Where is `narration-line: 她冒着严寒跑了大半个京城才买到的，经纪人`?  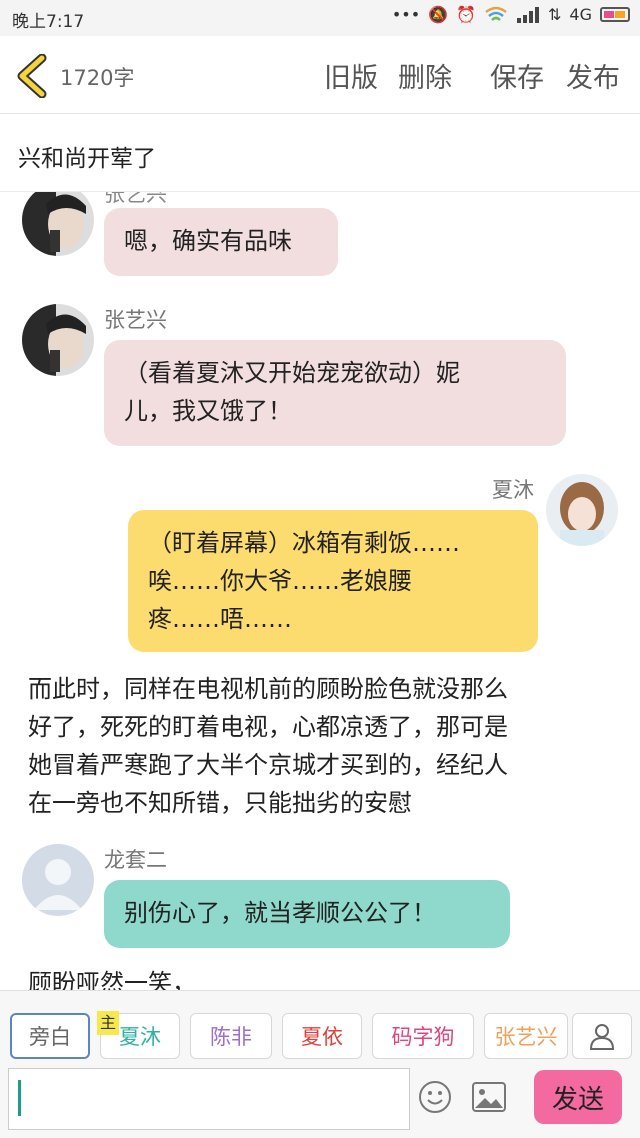
narration-line: 她冒着严寒跑了大半个京城才买到的，经纪人 is located at coordinates (268, 765).